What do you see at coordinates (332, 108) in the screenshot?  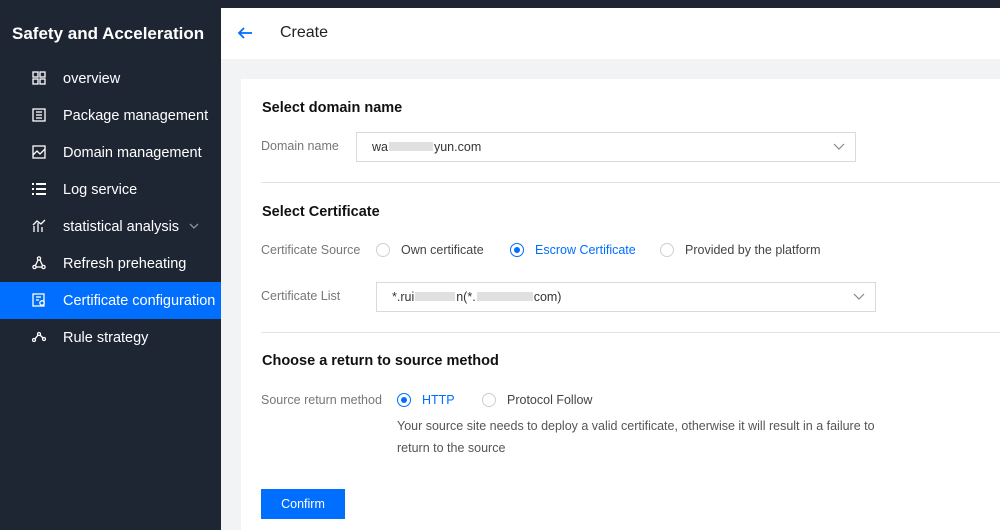 I see `section-title-domain: Select domain name` at bounding box center [332, 108].